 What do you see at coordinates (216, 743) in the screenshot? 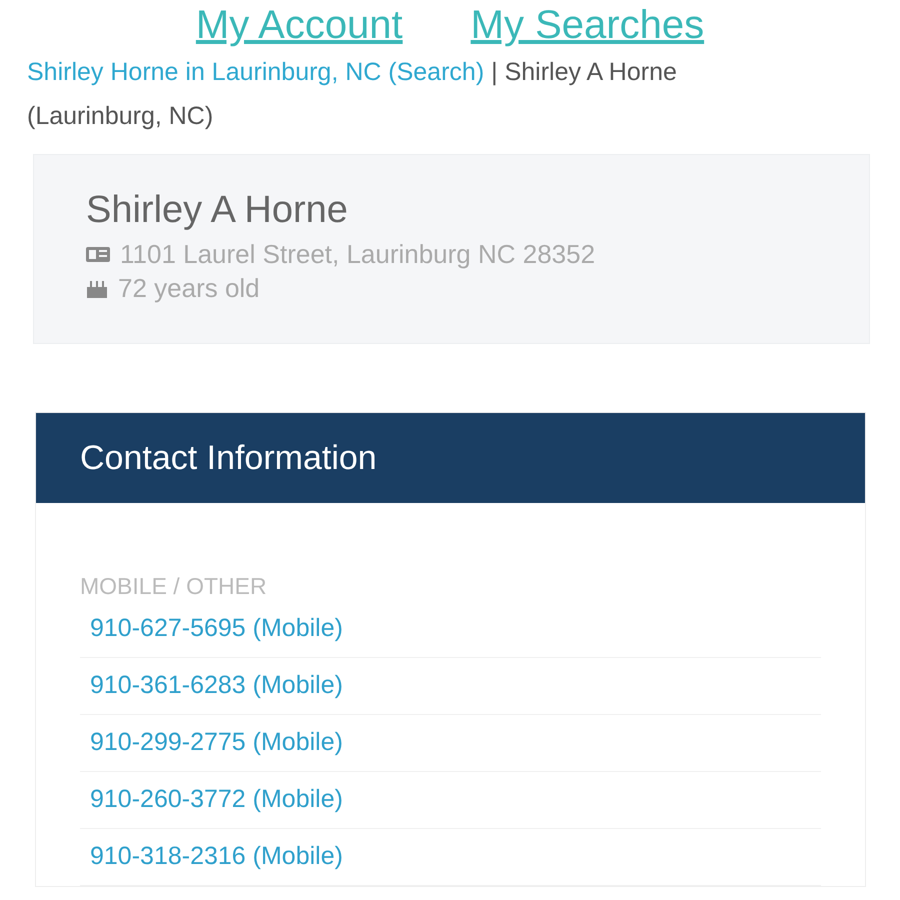
I see `phone-link: 910-299-2775 (Mobile)` at bounding box center [216, 743].